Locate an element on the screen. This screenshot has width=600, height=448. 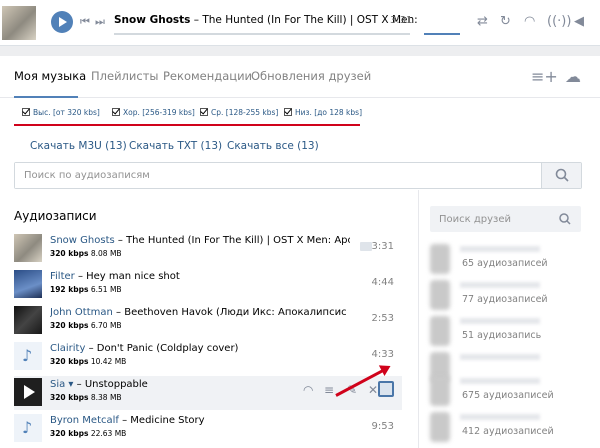
tab-my-music: Моя музыка is located at coordinates (50, 76).